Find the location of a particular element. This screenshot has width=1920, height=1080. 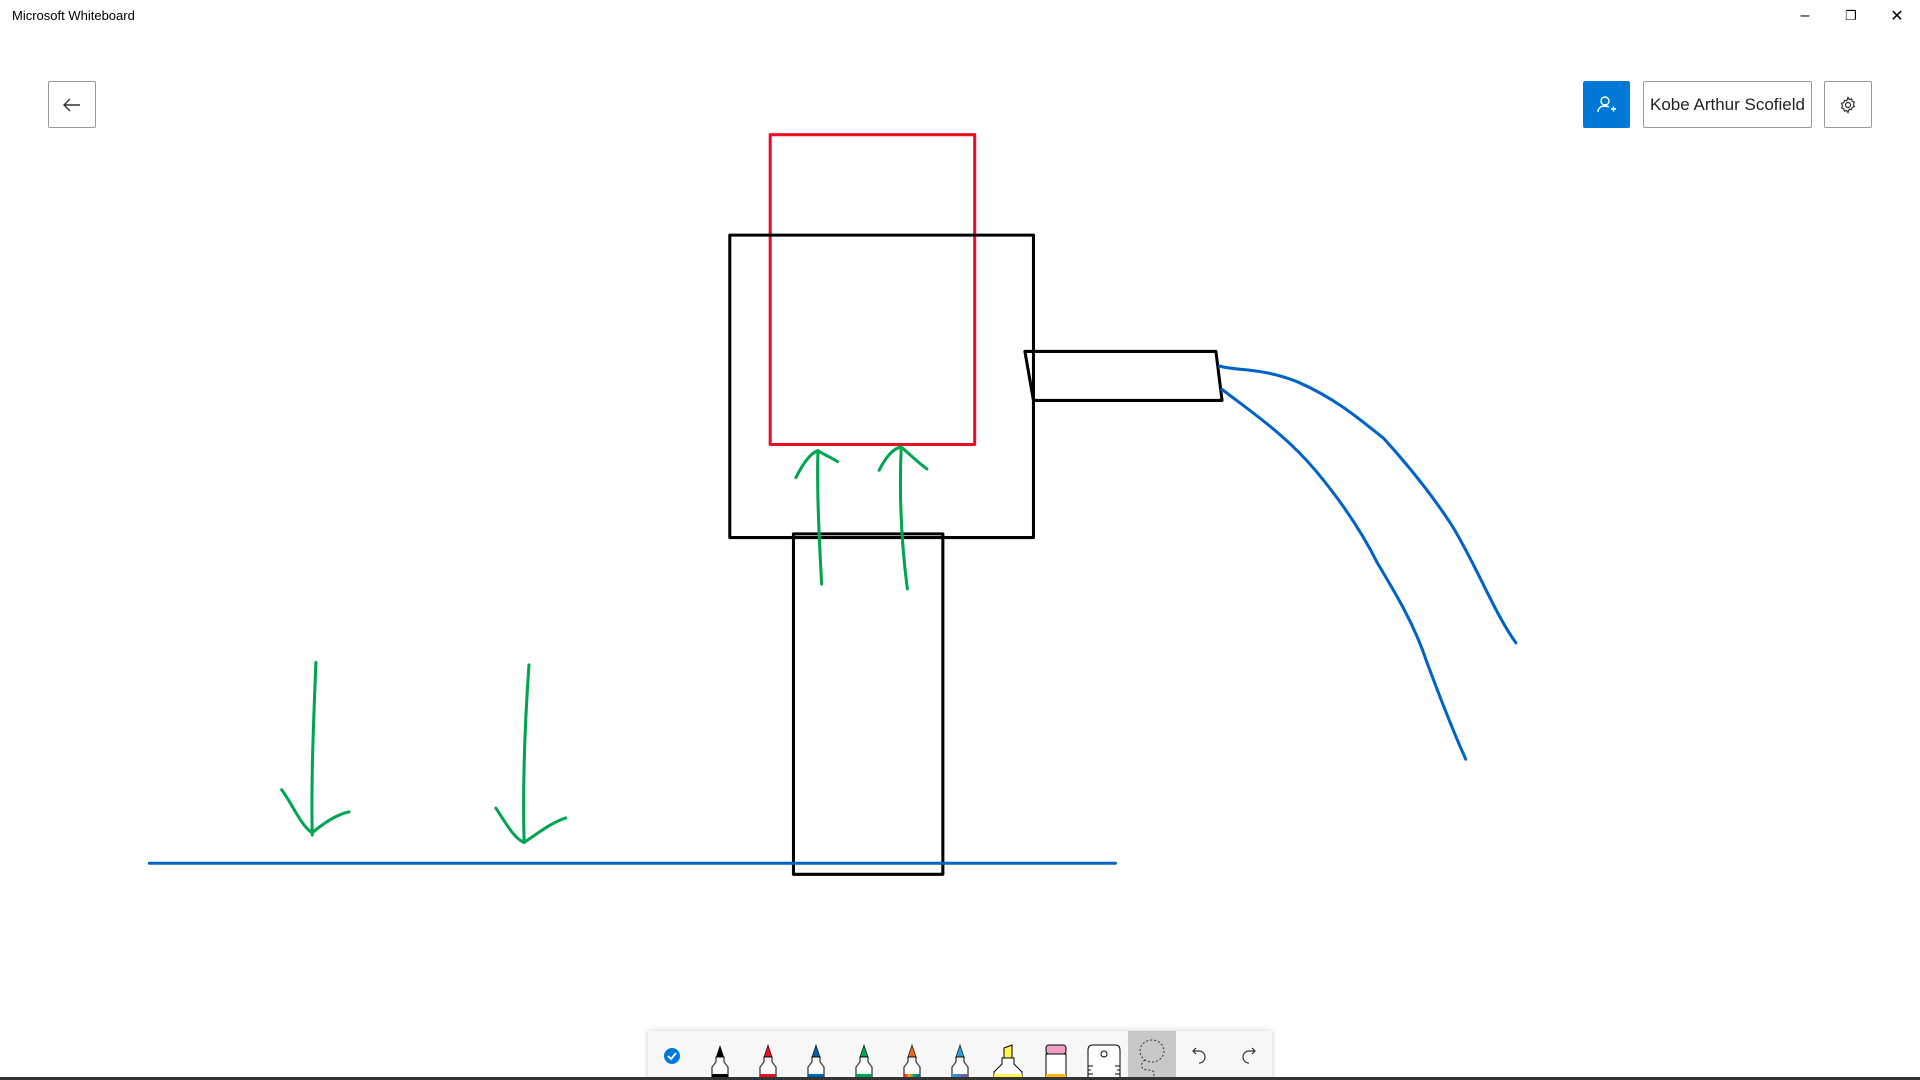

water-stream-lower is located at coordinates (1344, 574).